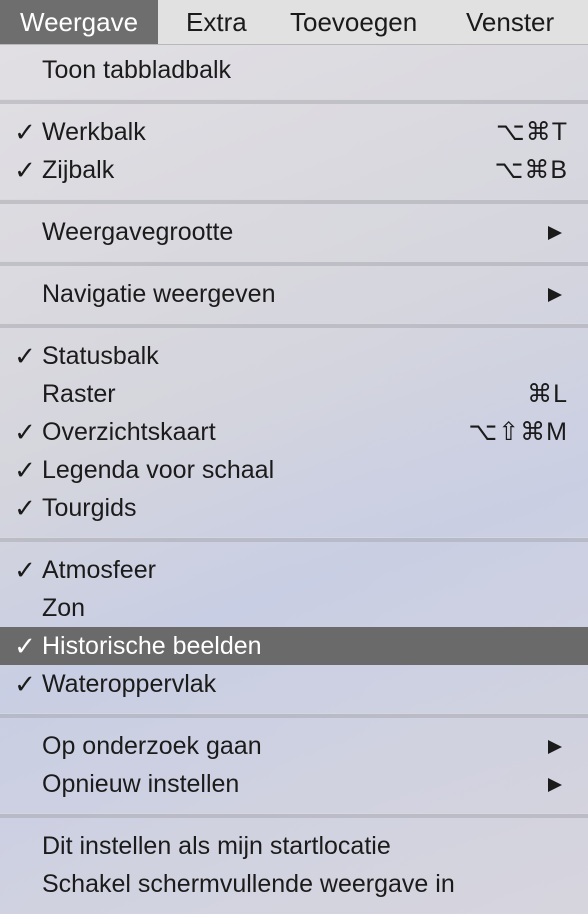 The width and height of the screenshot is (588, 914). I want to click on menubar-item-weergave: Weergave, so click(79, 22).